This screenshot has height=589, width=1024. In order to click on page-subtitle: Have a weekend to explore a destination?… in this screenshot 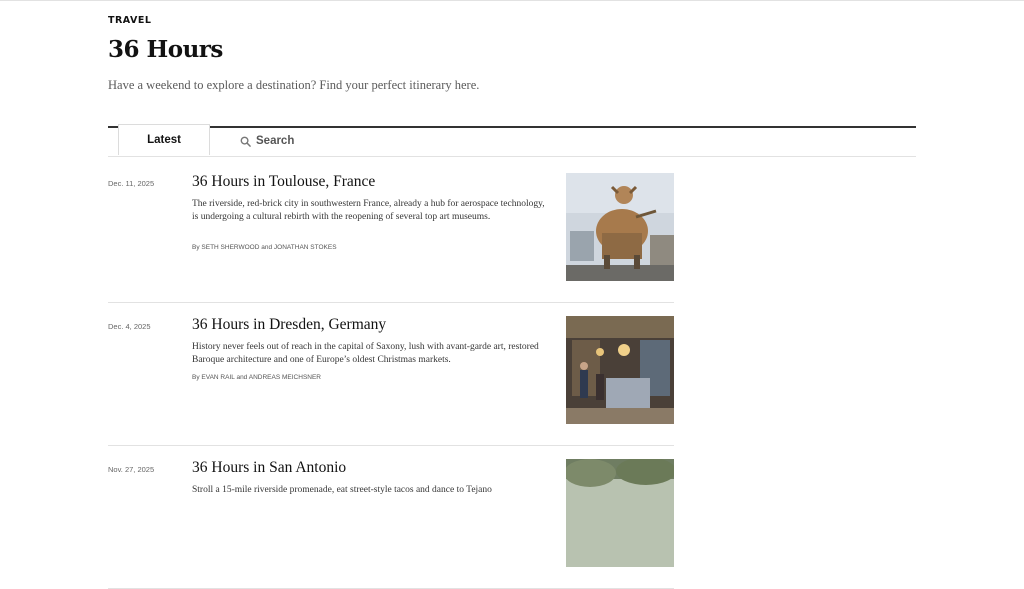, I will do `click(294, 85)`.